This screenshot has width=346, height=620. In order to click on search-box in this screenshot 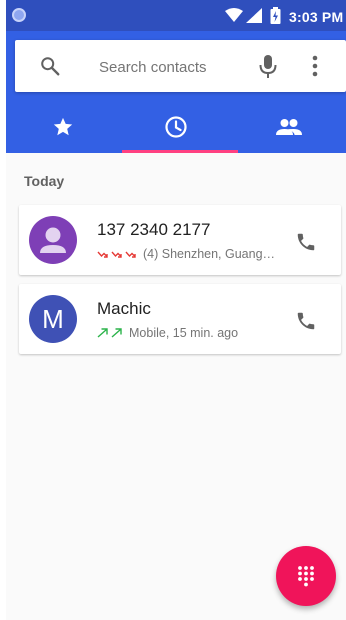, I will do `click(180, 66)`.